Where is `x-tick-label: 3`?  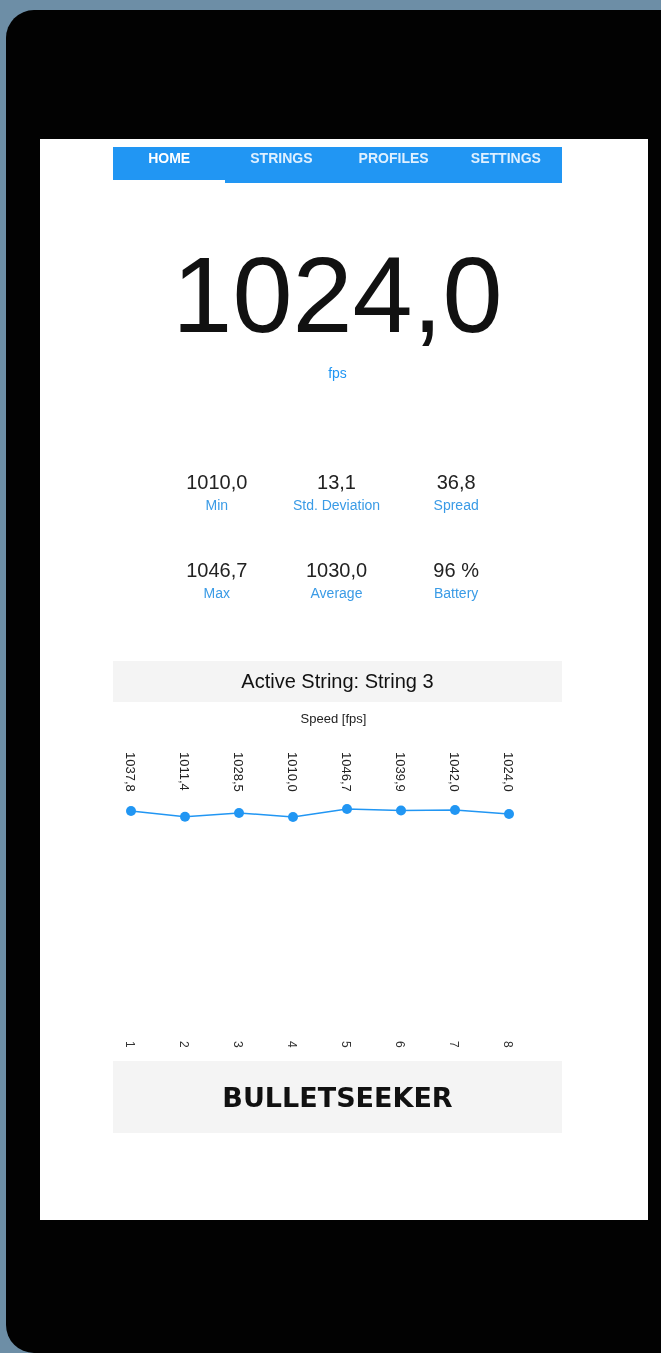
x-tick-label: 3 is located at coordinates (238, 1044).